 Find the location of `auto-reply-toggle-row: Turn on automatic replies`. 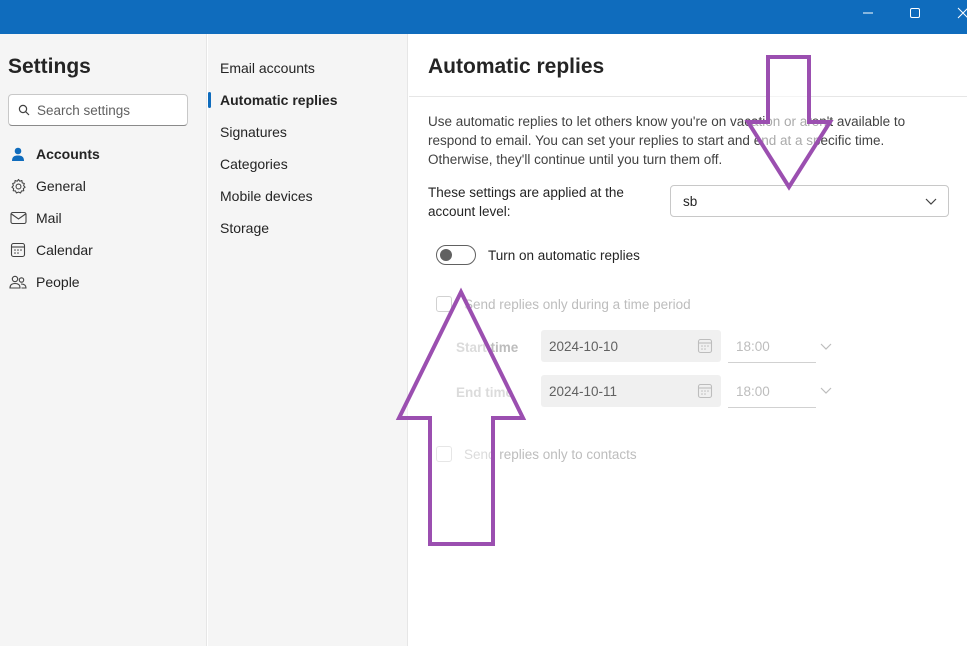

auto-reply-toggle-row: Turn on automatic replies is located at coordinates (538, 255).